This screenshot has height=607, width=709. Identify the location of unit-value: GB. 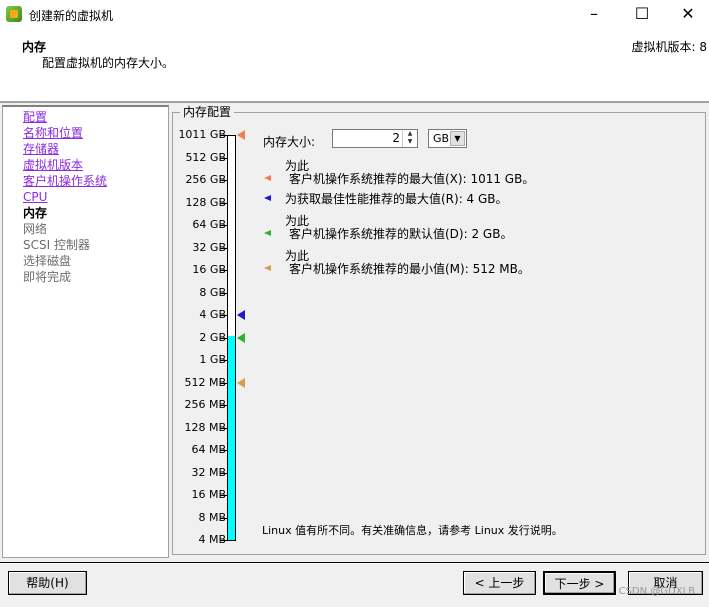
(441, 138).